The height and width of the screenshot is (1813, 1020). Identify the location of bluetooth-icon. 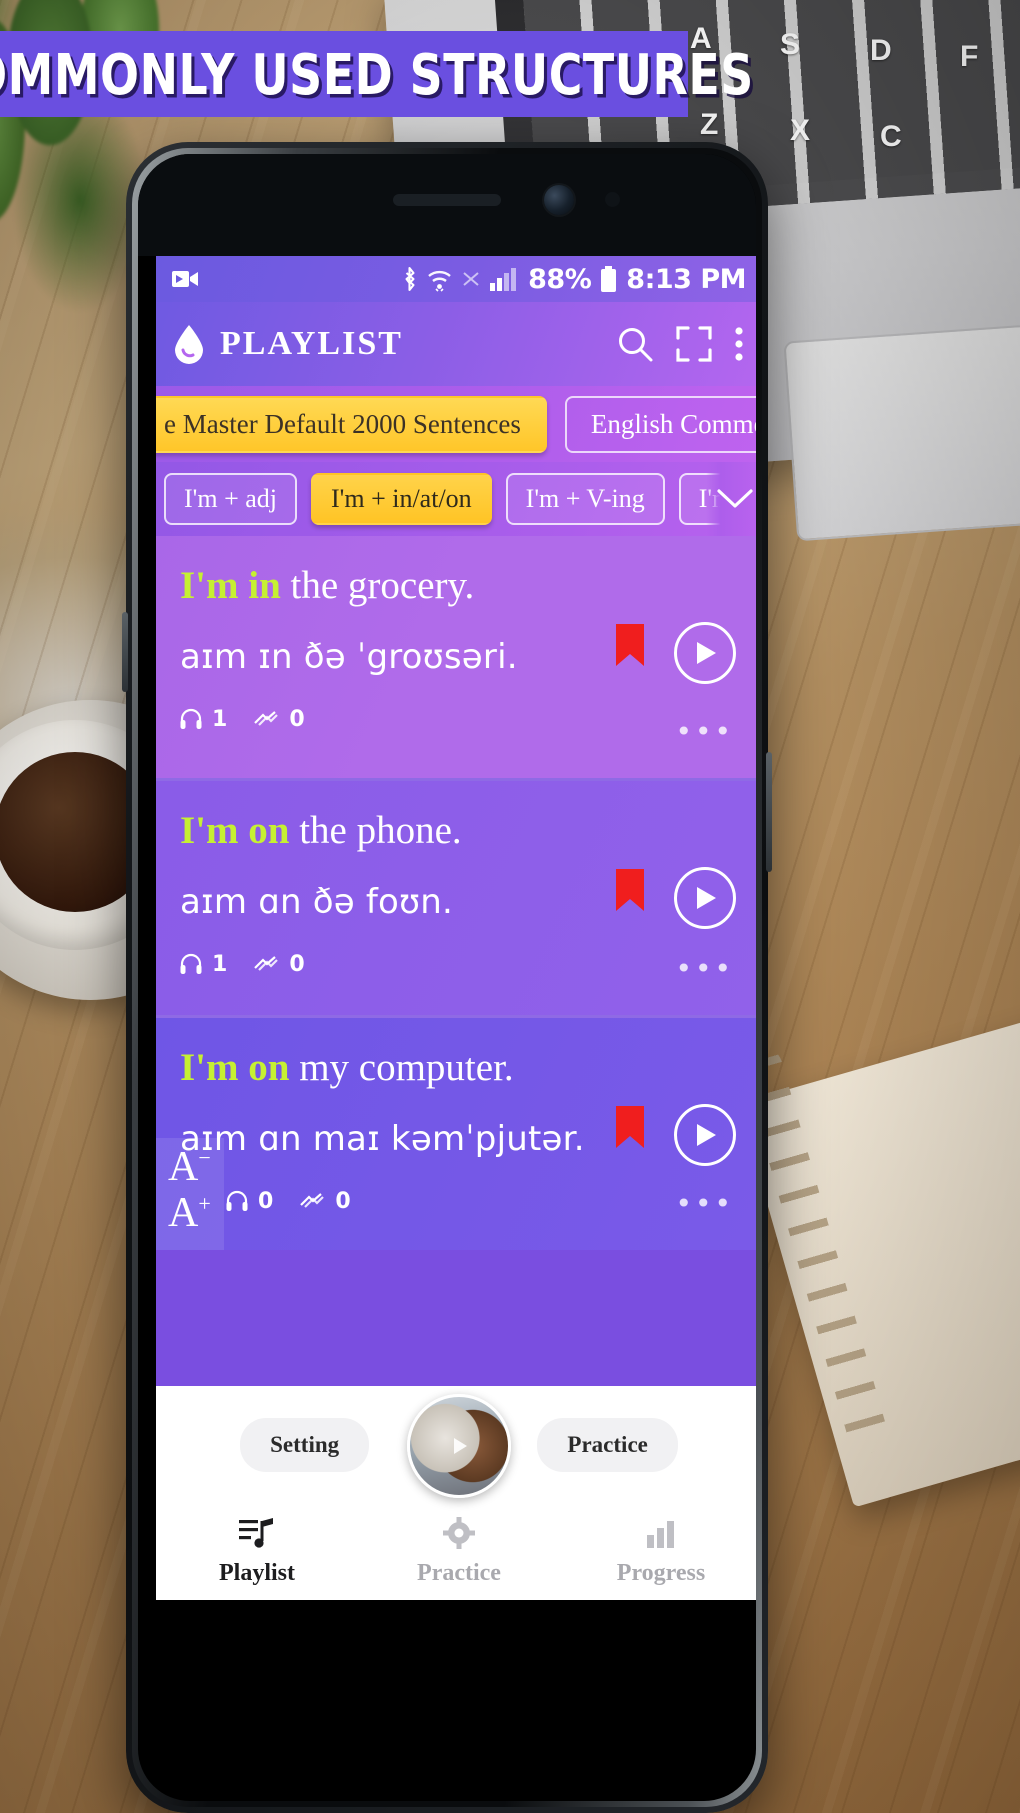
(409, 279).